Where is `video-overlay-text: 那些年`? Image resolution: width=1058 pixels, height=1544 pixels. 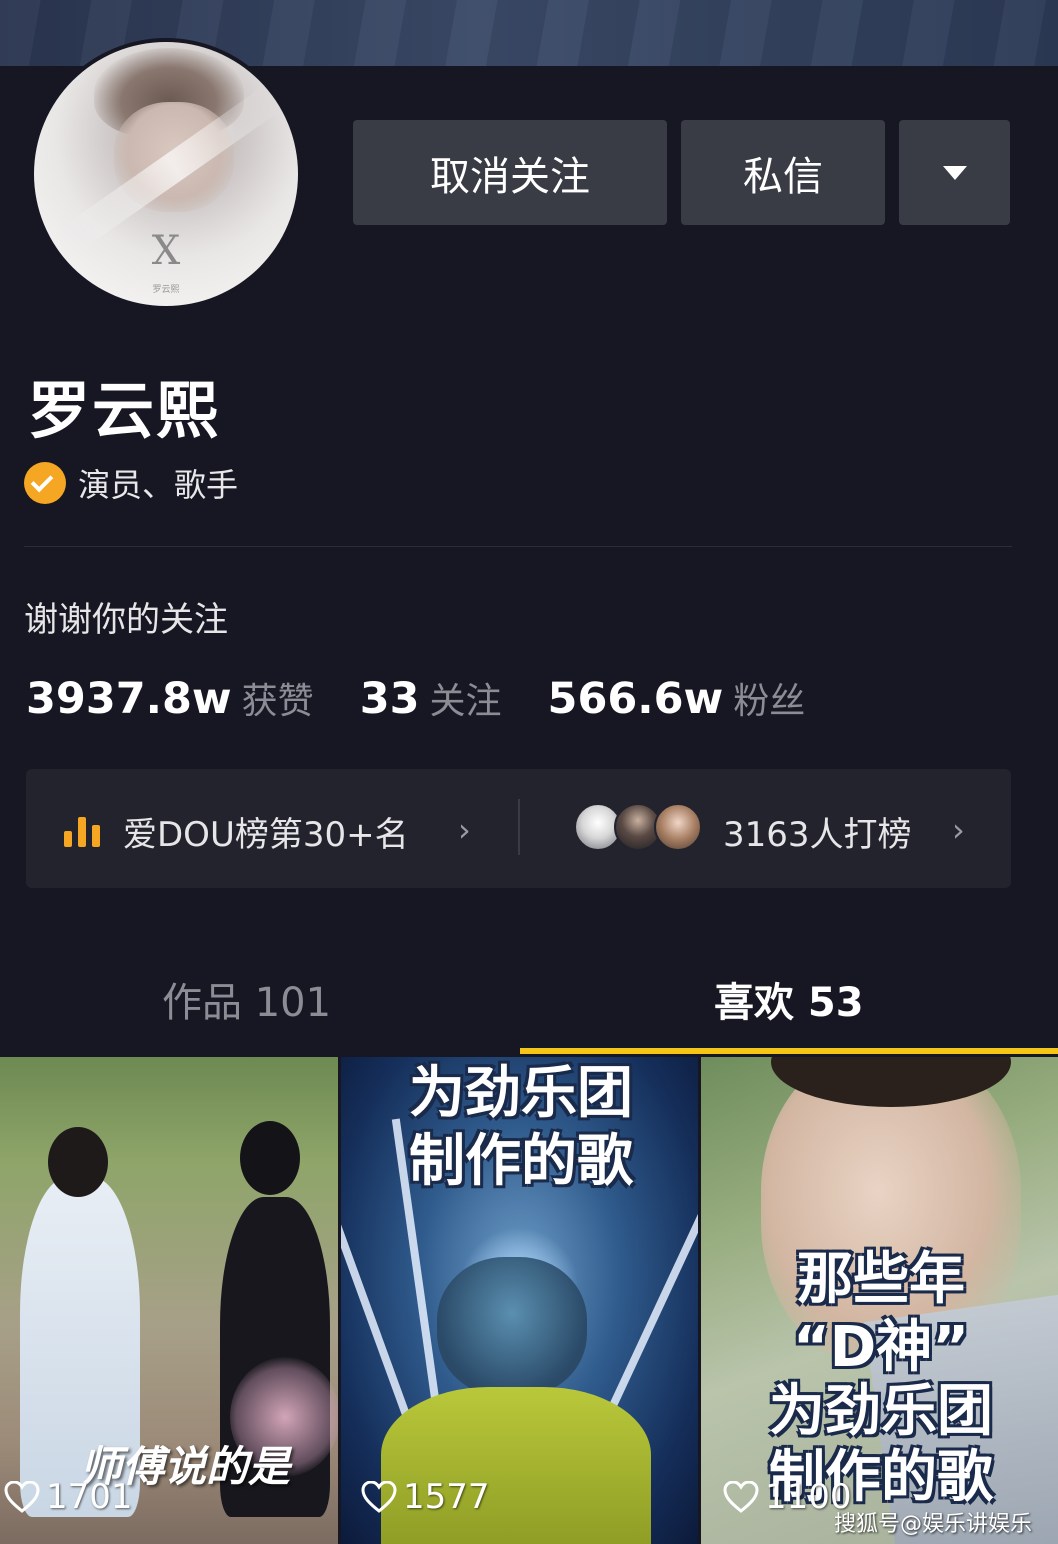 video-overlay-text: 那些年 is located at coordinates (881, 1279).